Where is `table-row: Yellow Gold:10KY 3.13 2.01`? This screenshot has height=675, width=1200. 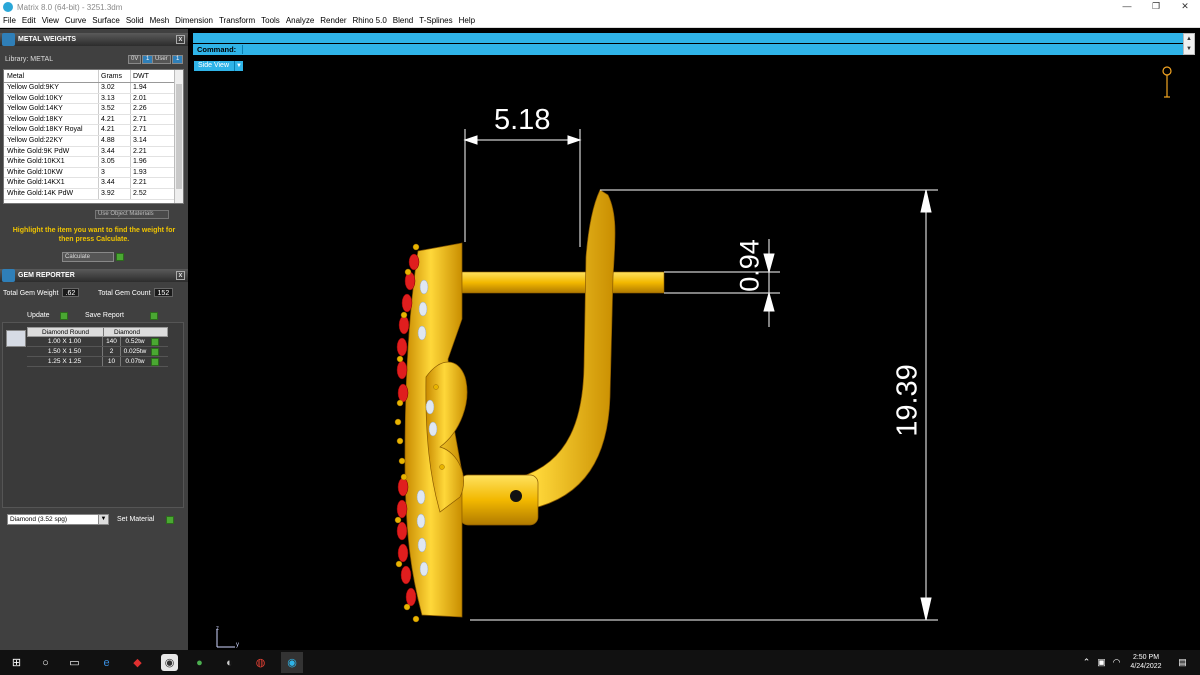 table-row: Yellow Gold:10KY 3.13 2.01 is located at coordinates (93, 99).